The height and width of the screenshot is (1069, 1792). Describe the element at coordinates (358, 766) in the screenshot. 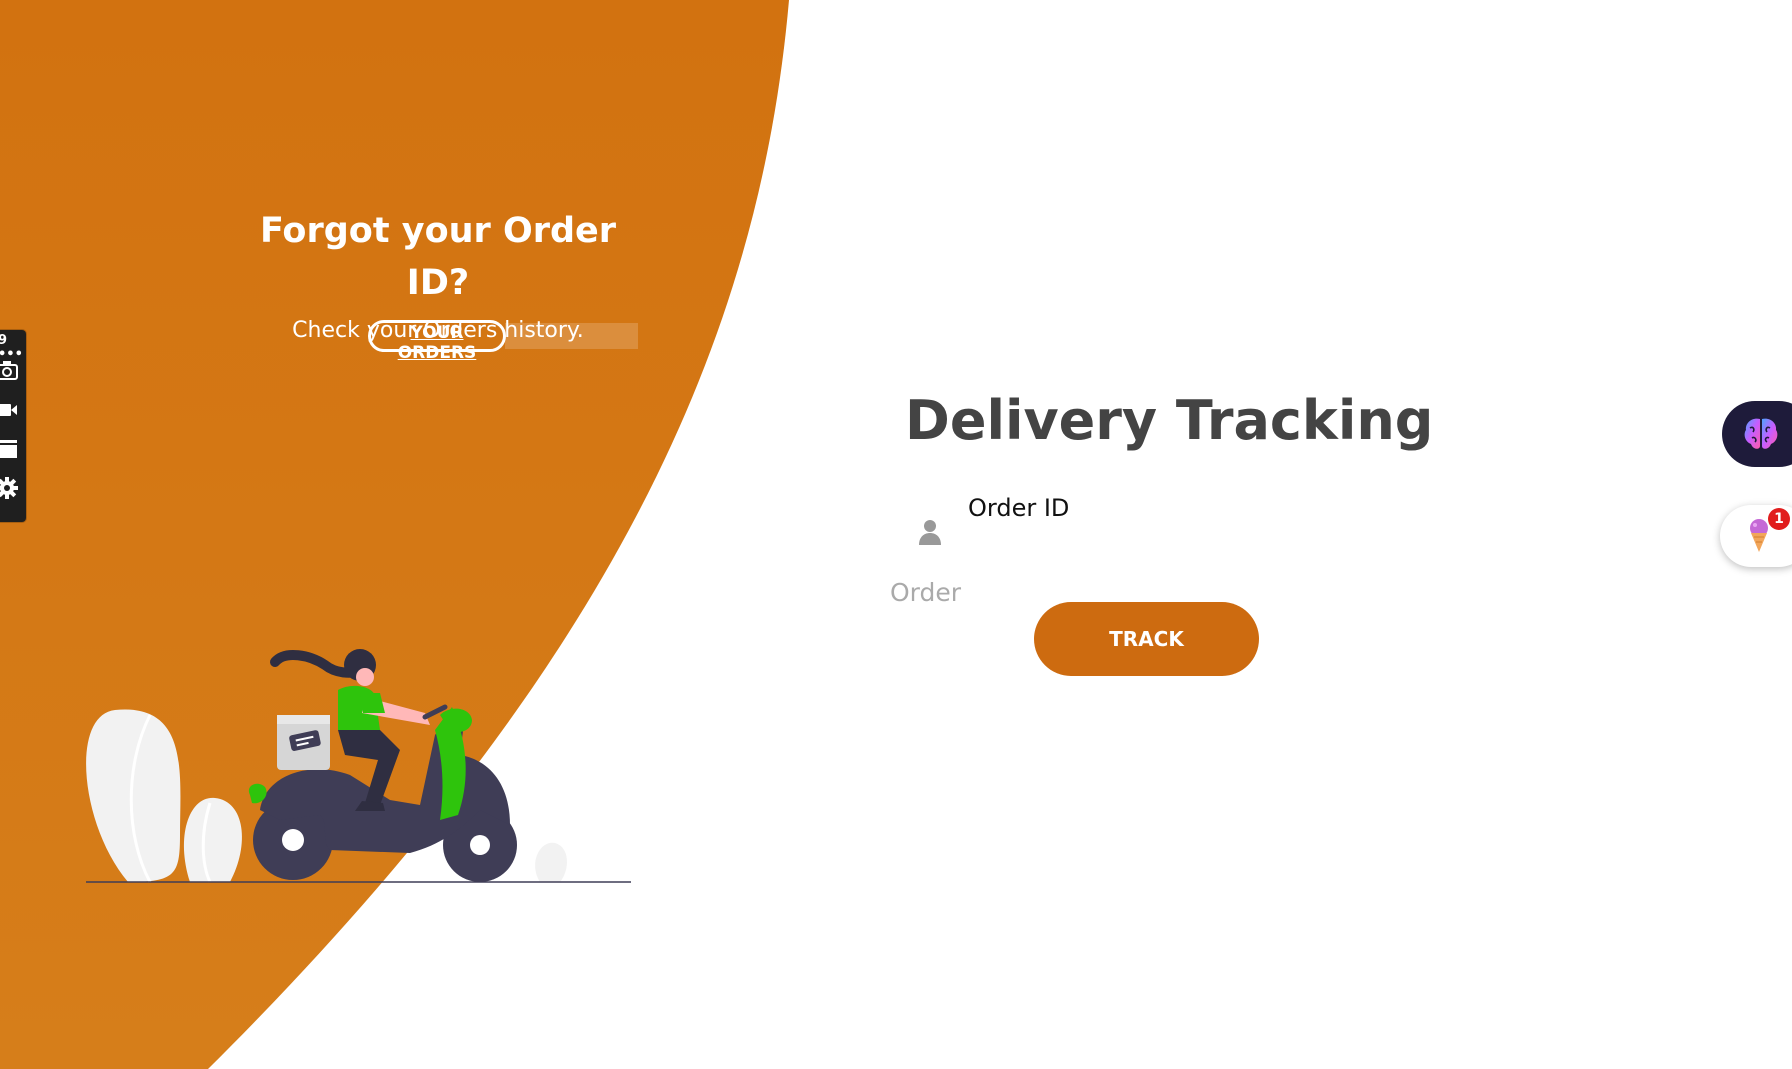

I see `delivery-scooter-illustration` at that location.